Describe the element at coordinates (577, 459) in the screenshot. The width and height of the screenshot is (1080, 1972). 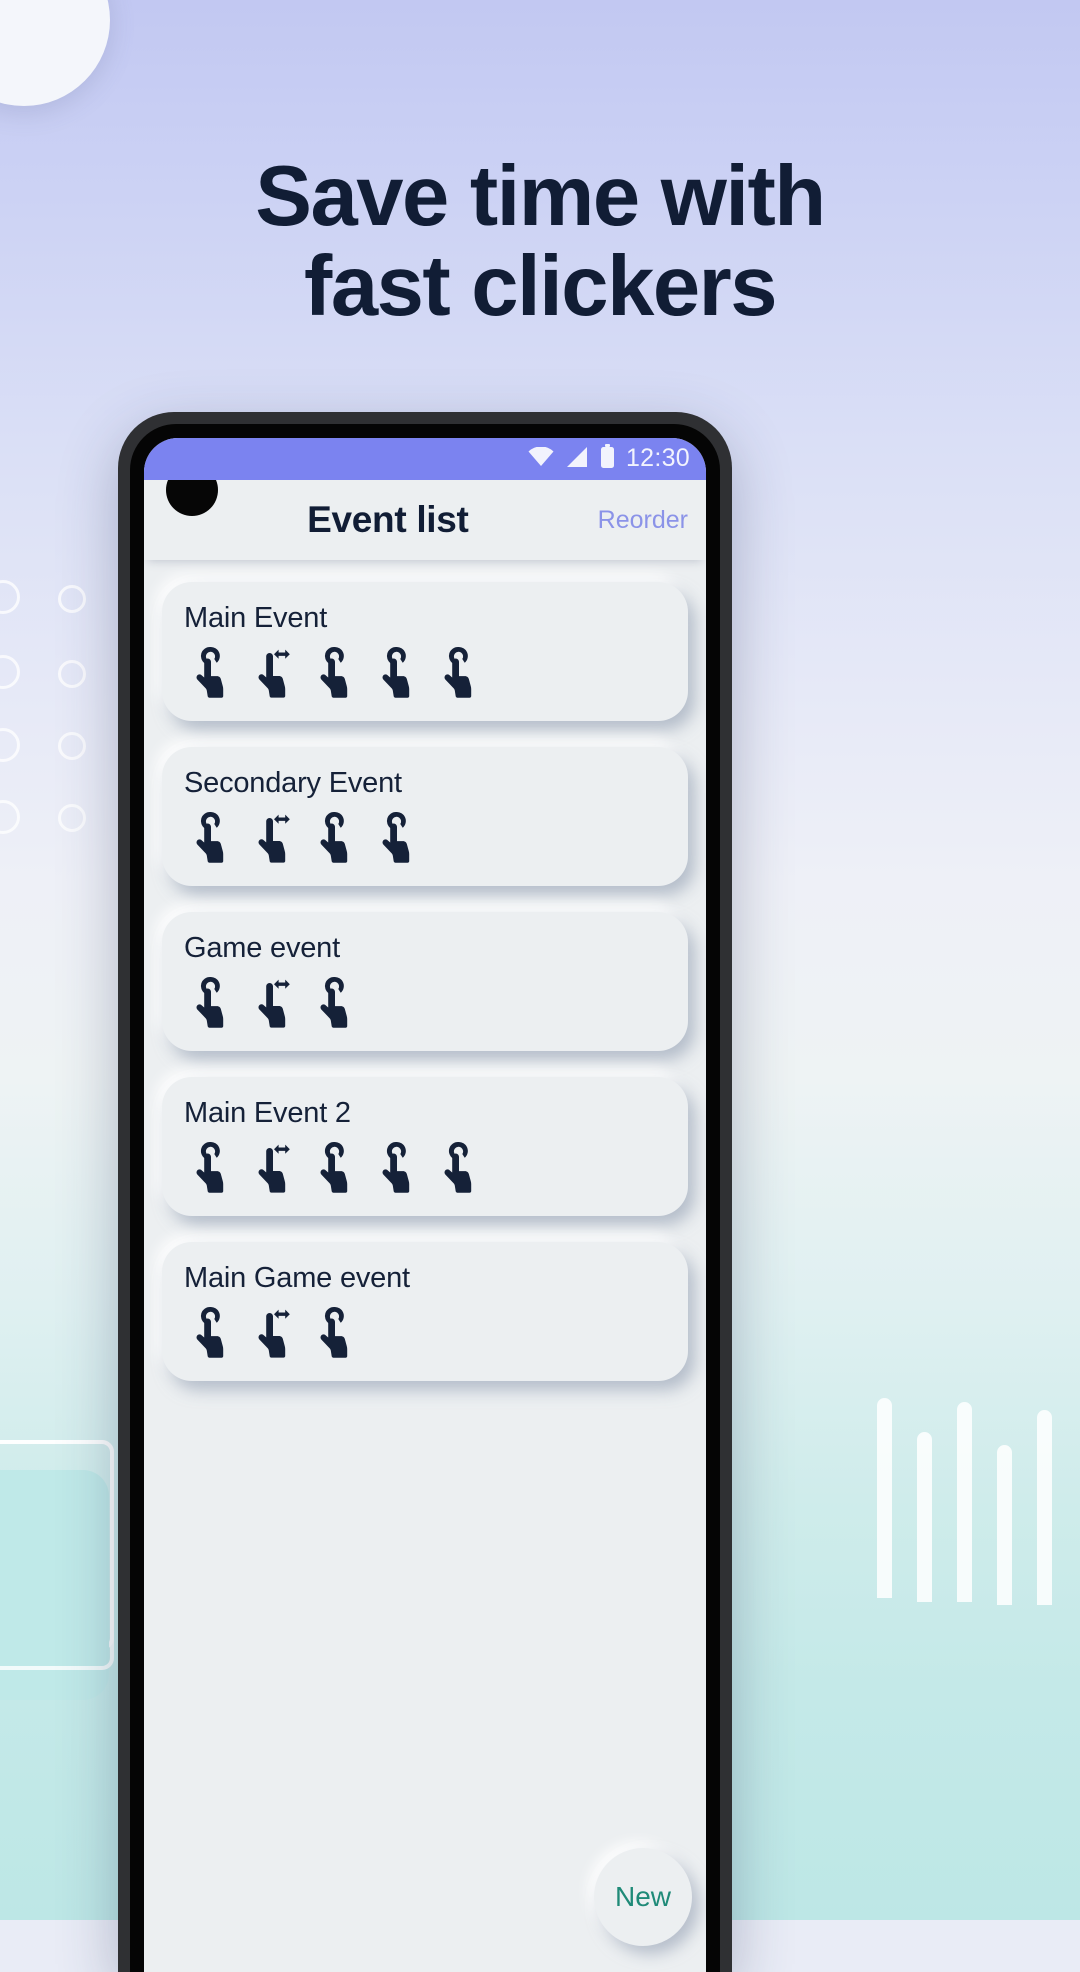
I see `cell-signal-icon` at that location.